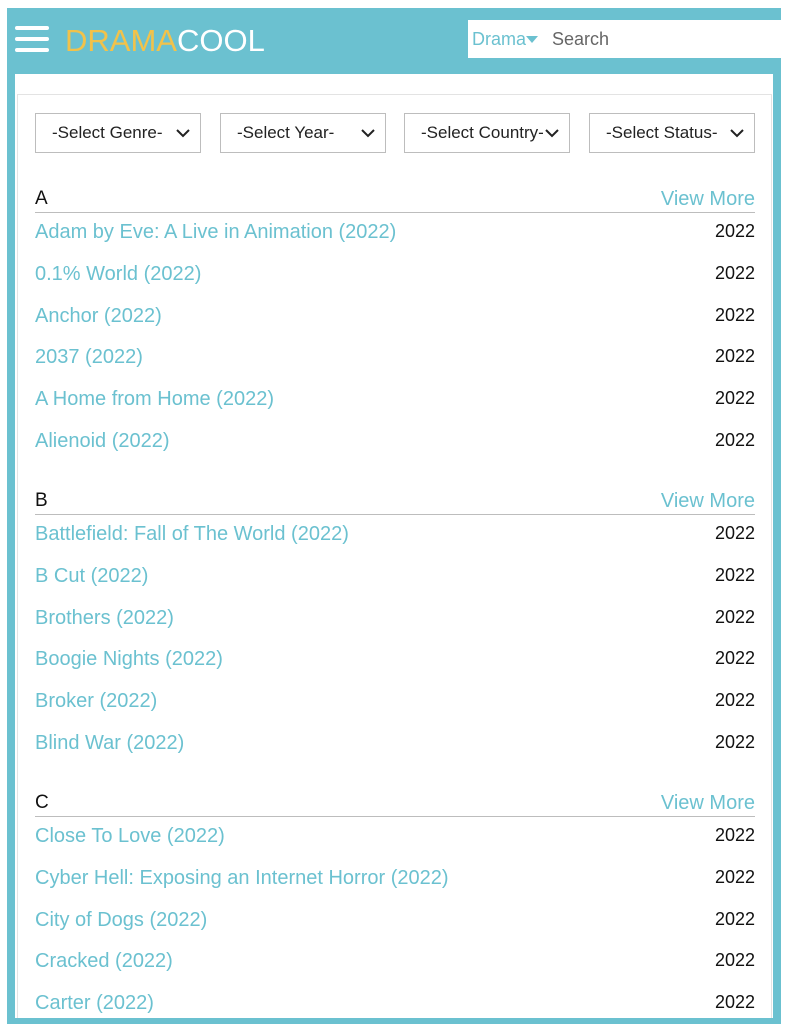 The width and height of the screenshot is (785, 1026). Describe the element at coordinates (118, 274) in the screenshot. I see `drama-title-link: 0.1% World (2022)` at that location.